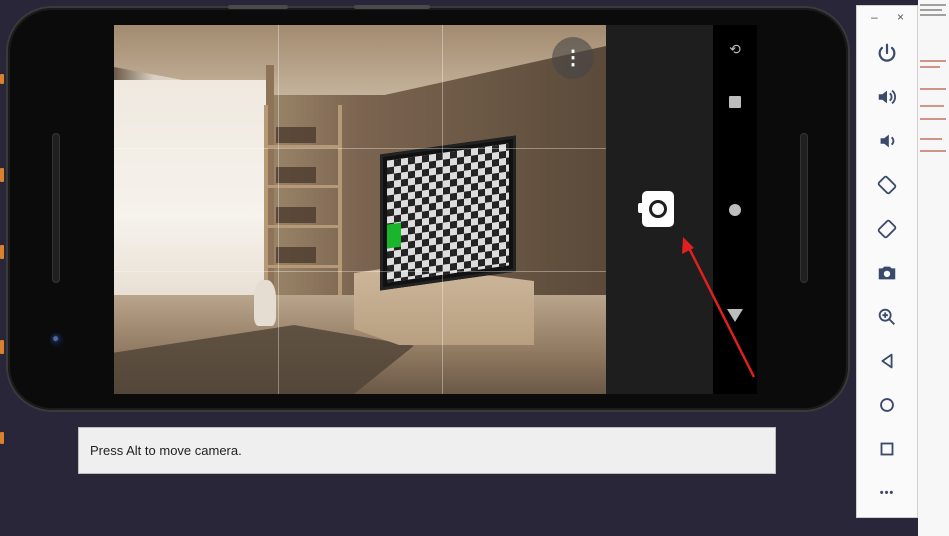 The image size is (949, 536). What do you see at coordinates (190, 194) in the screenshot?
I see `scene-window` at bounding box center [190, 194].